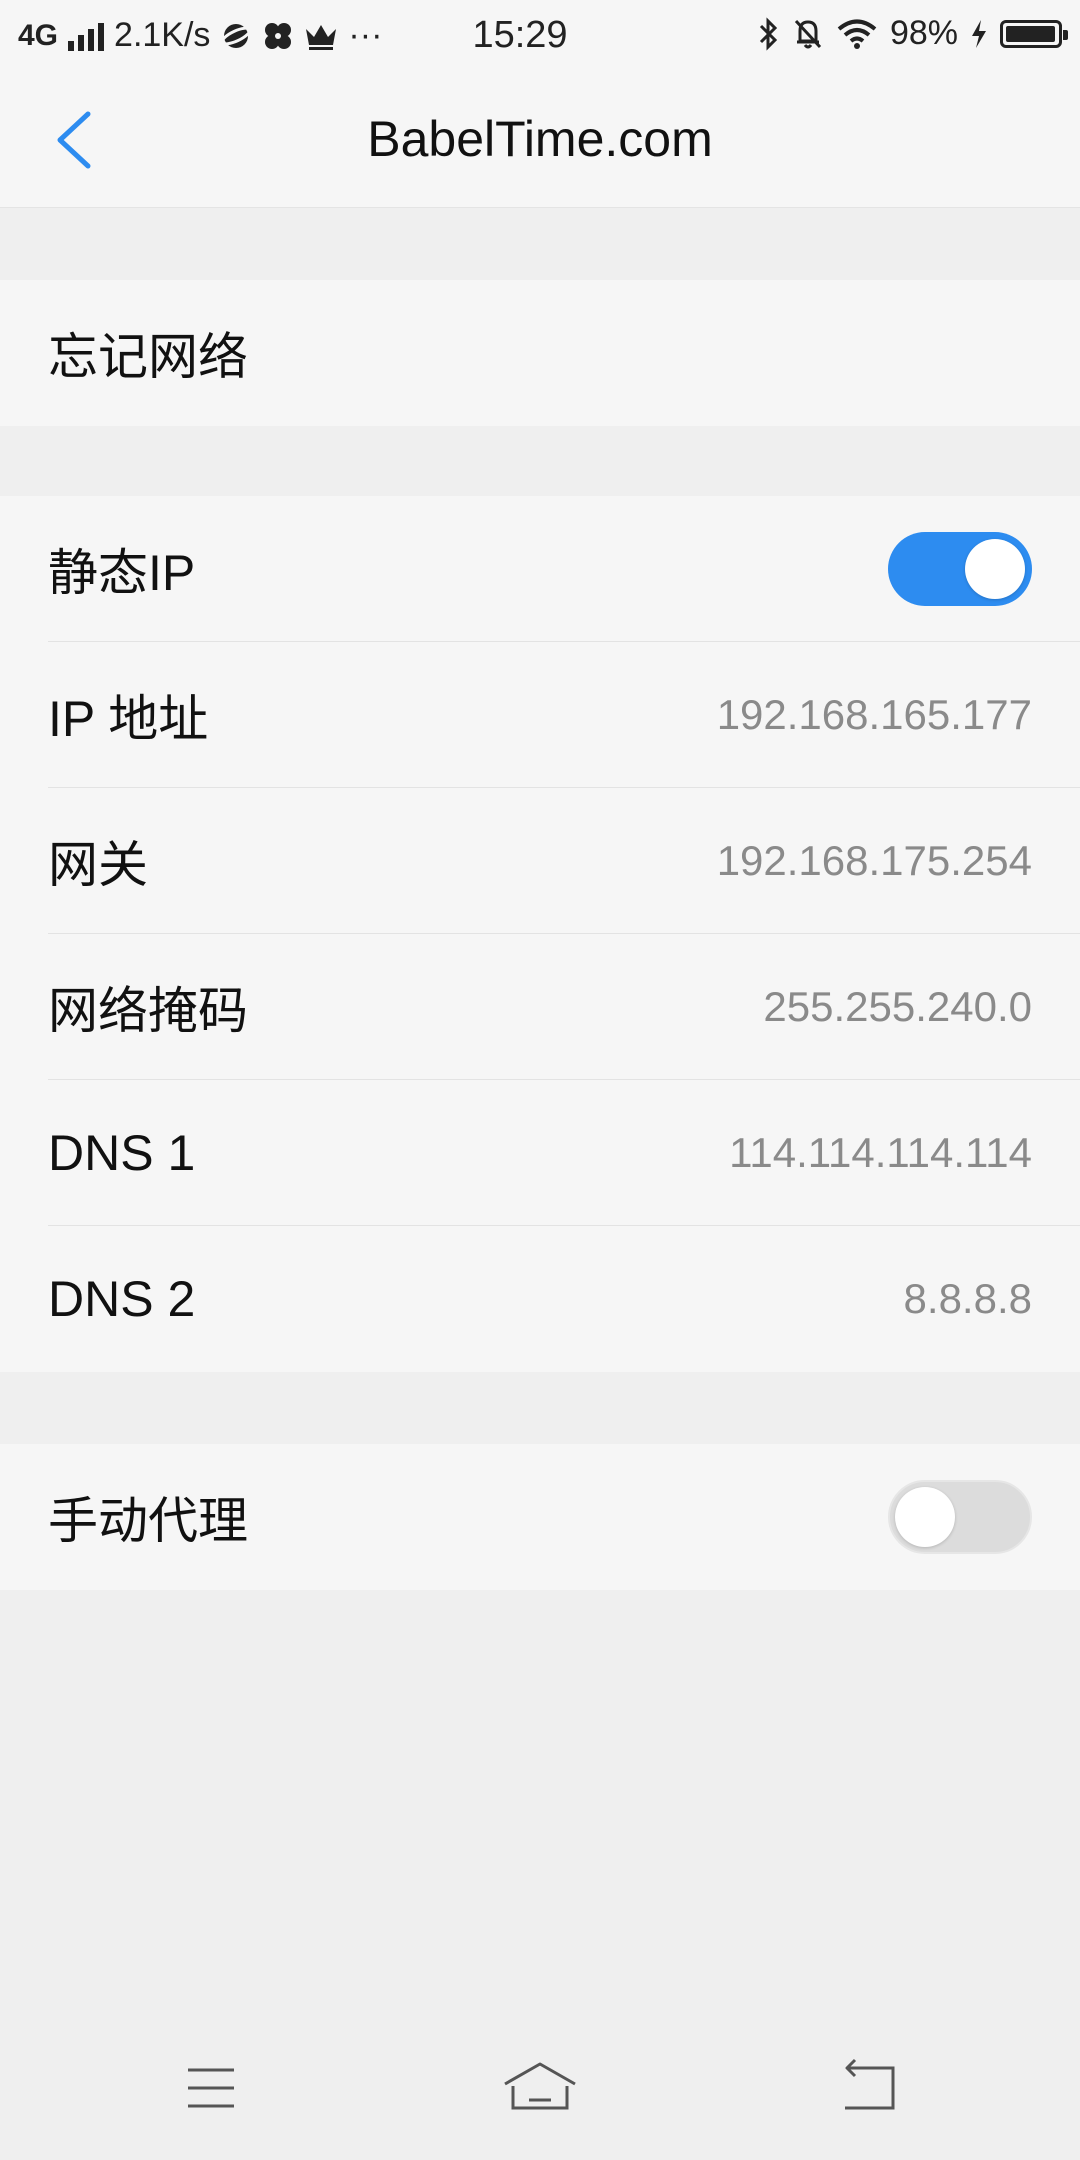  Describe the element at coordinates (960, 1517) in the screenshot. I see `manual-proxy-toggle` at that location.